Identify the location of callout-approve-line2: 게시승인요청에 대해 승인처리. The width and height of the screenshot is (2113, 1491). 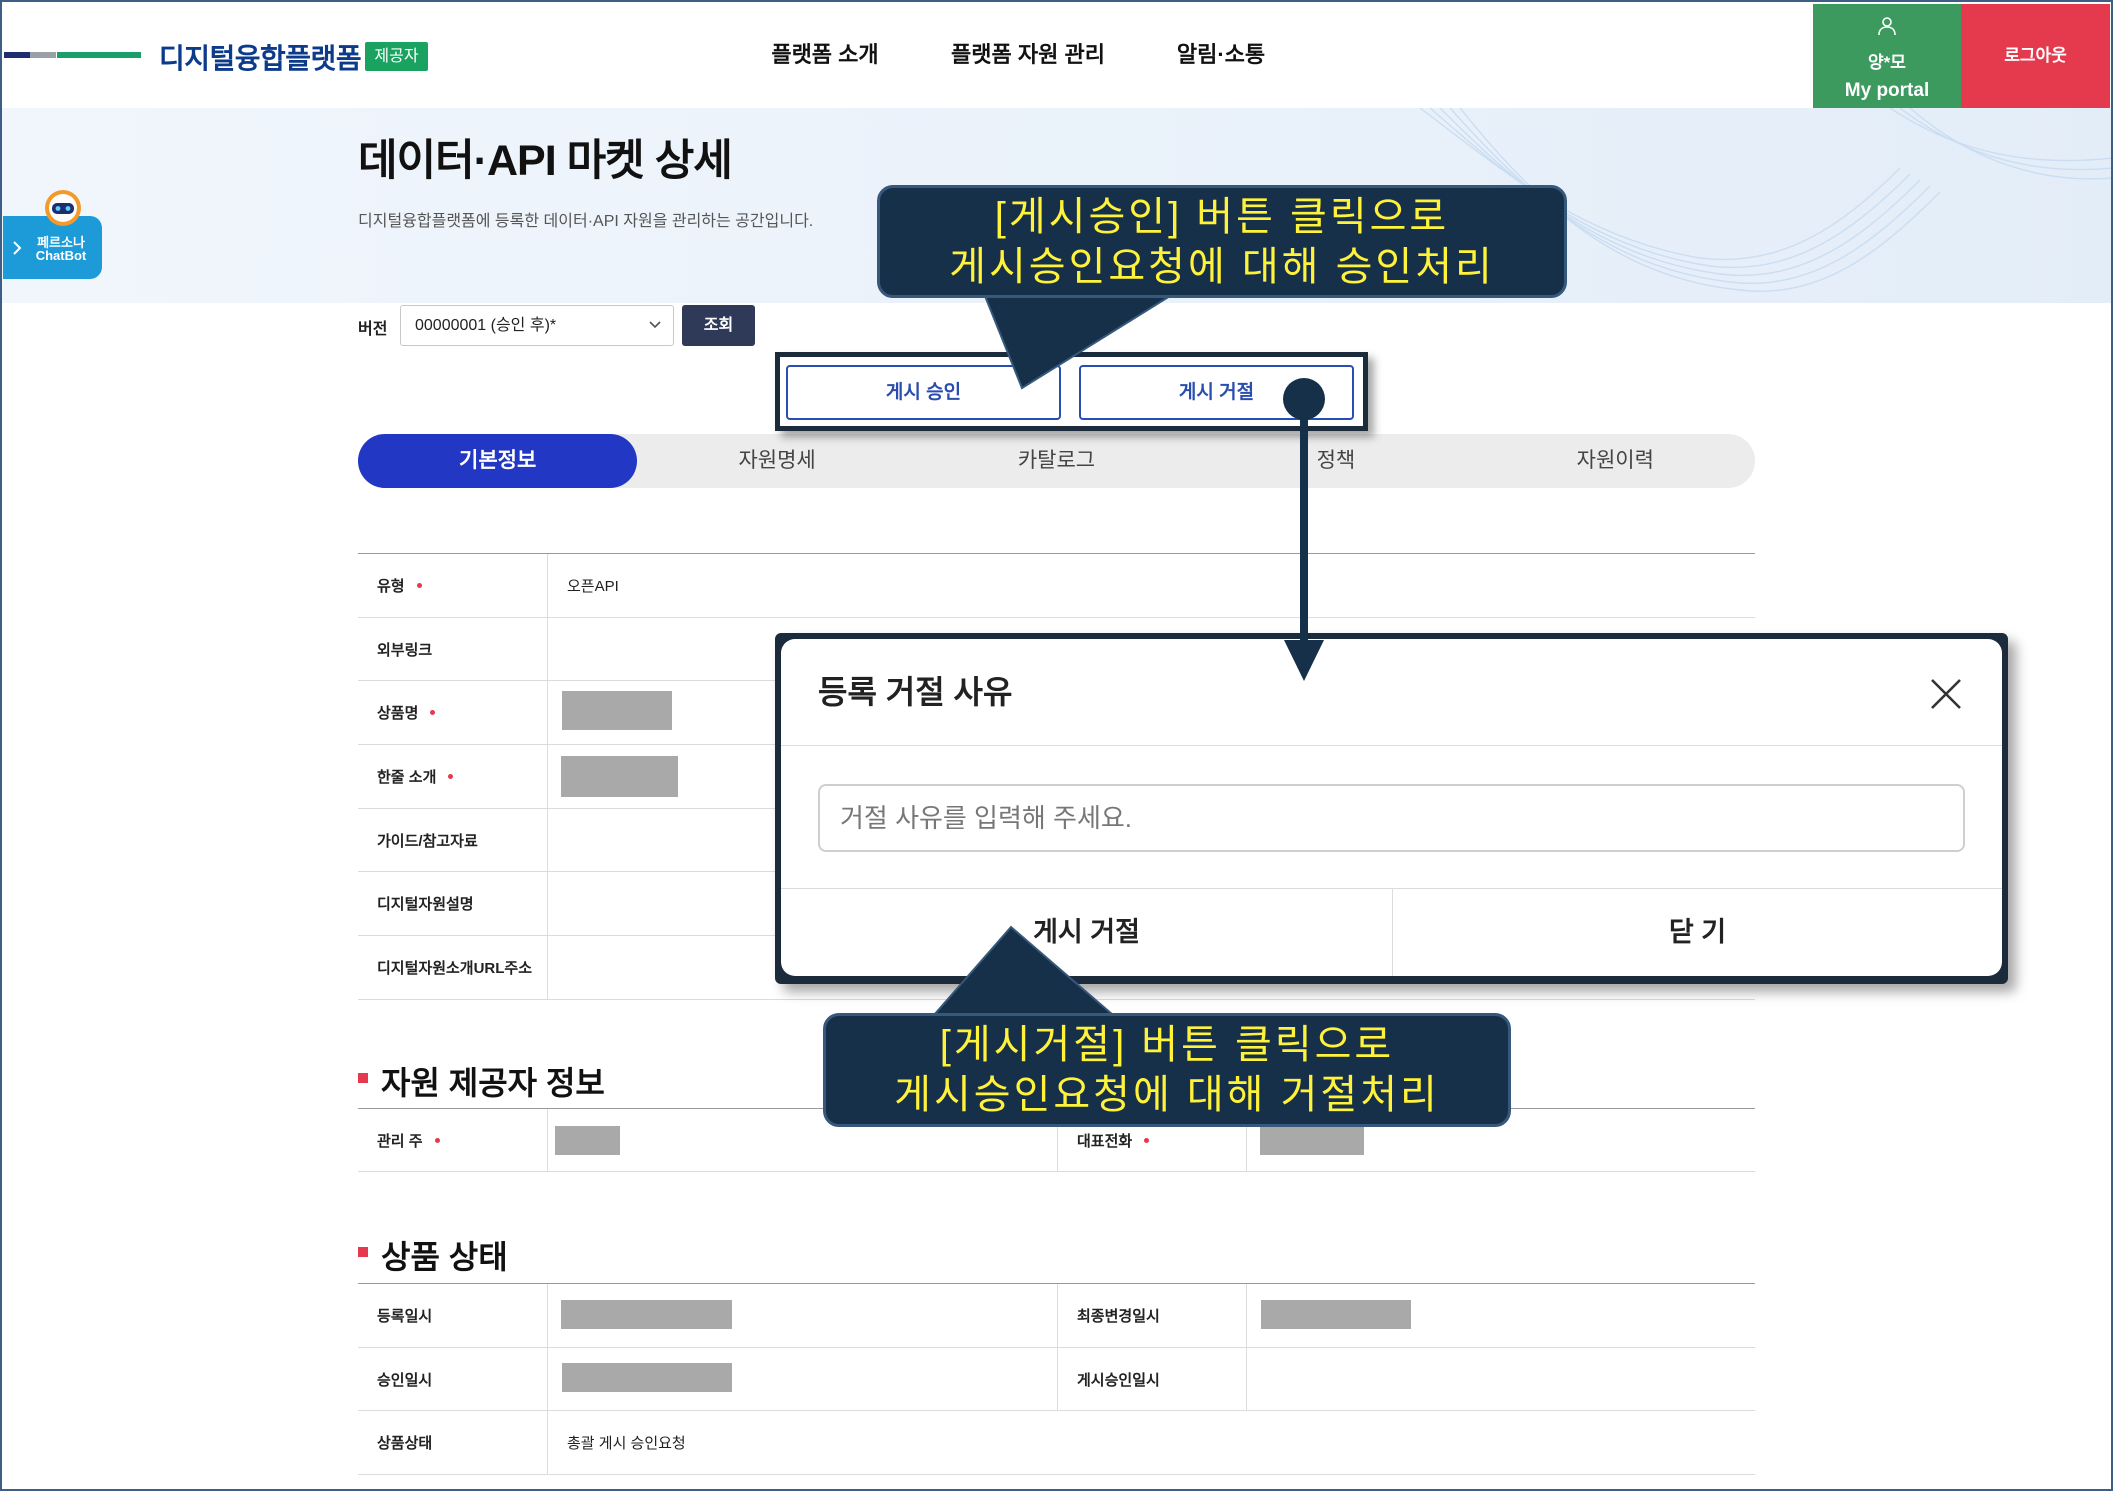
(1222, 266).